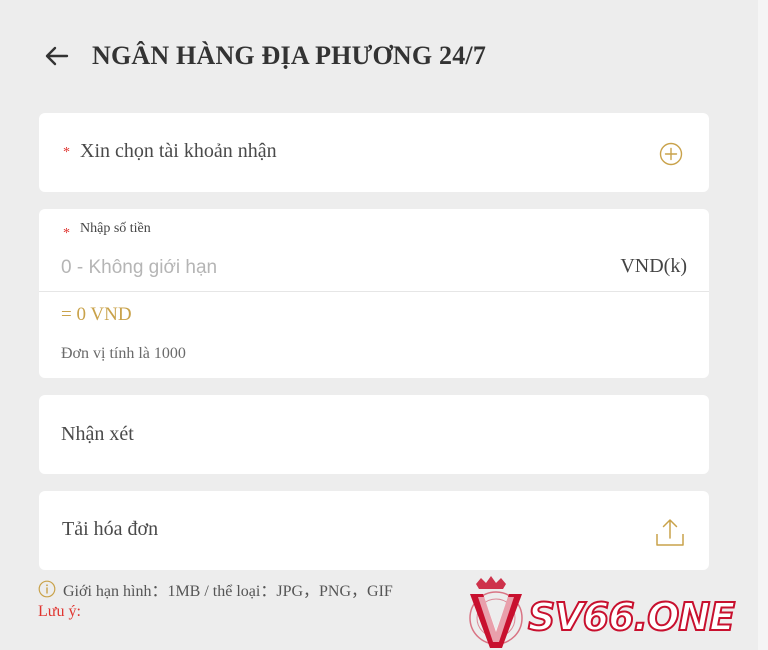  Describe the element at coordinates (671, 154) in the screenshot. I see `circle-plus-icon` at that location.